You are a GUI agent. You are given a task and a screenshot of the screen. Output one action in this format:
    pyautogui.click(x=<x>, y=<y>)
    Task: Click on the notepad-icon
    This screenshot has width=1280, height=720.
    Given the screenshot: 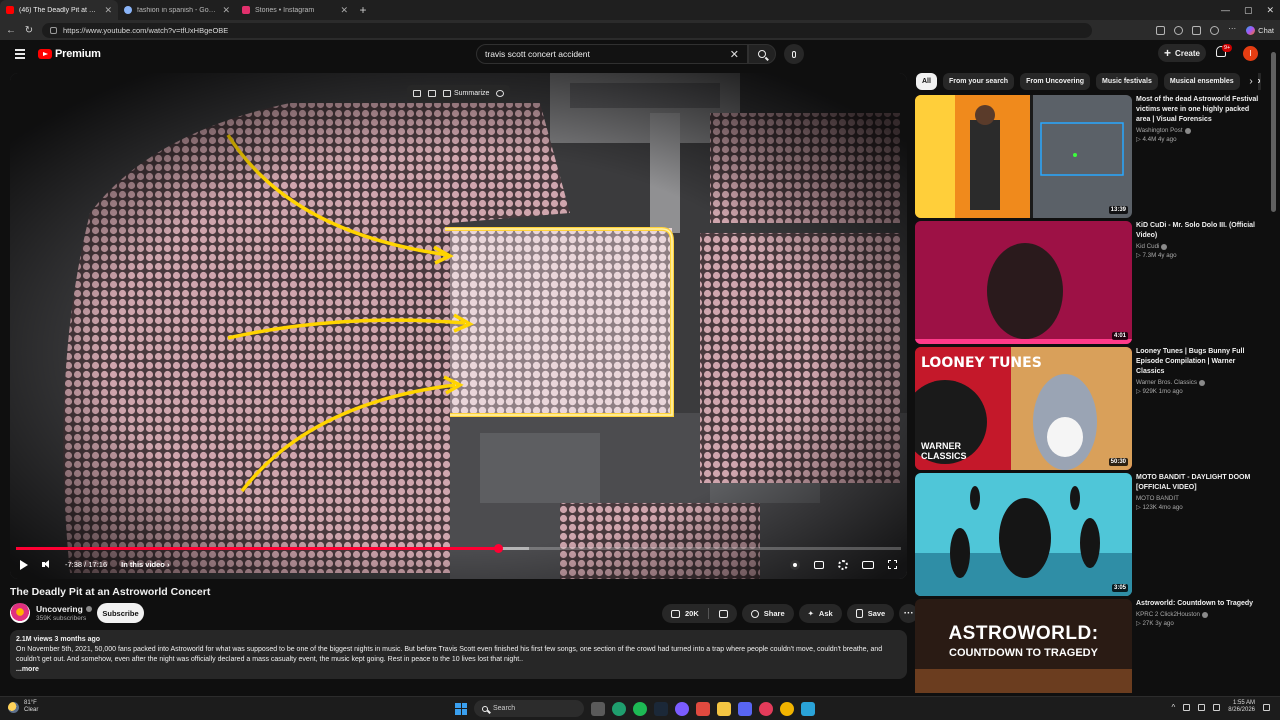 What is the action you would take?
    pyautogui.click(x=808, y=708)
    